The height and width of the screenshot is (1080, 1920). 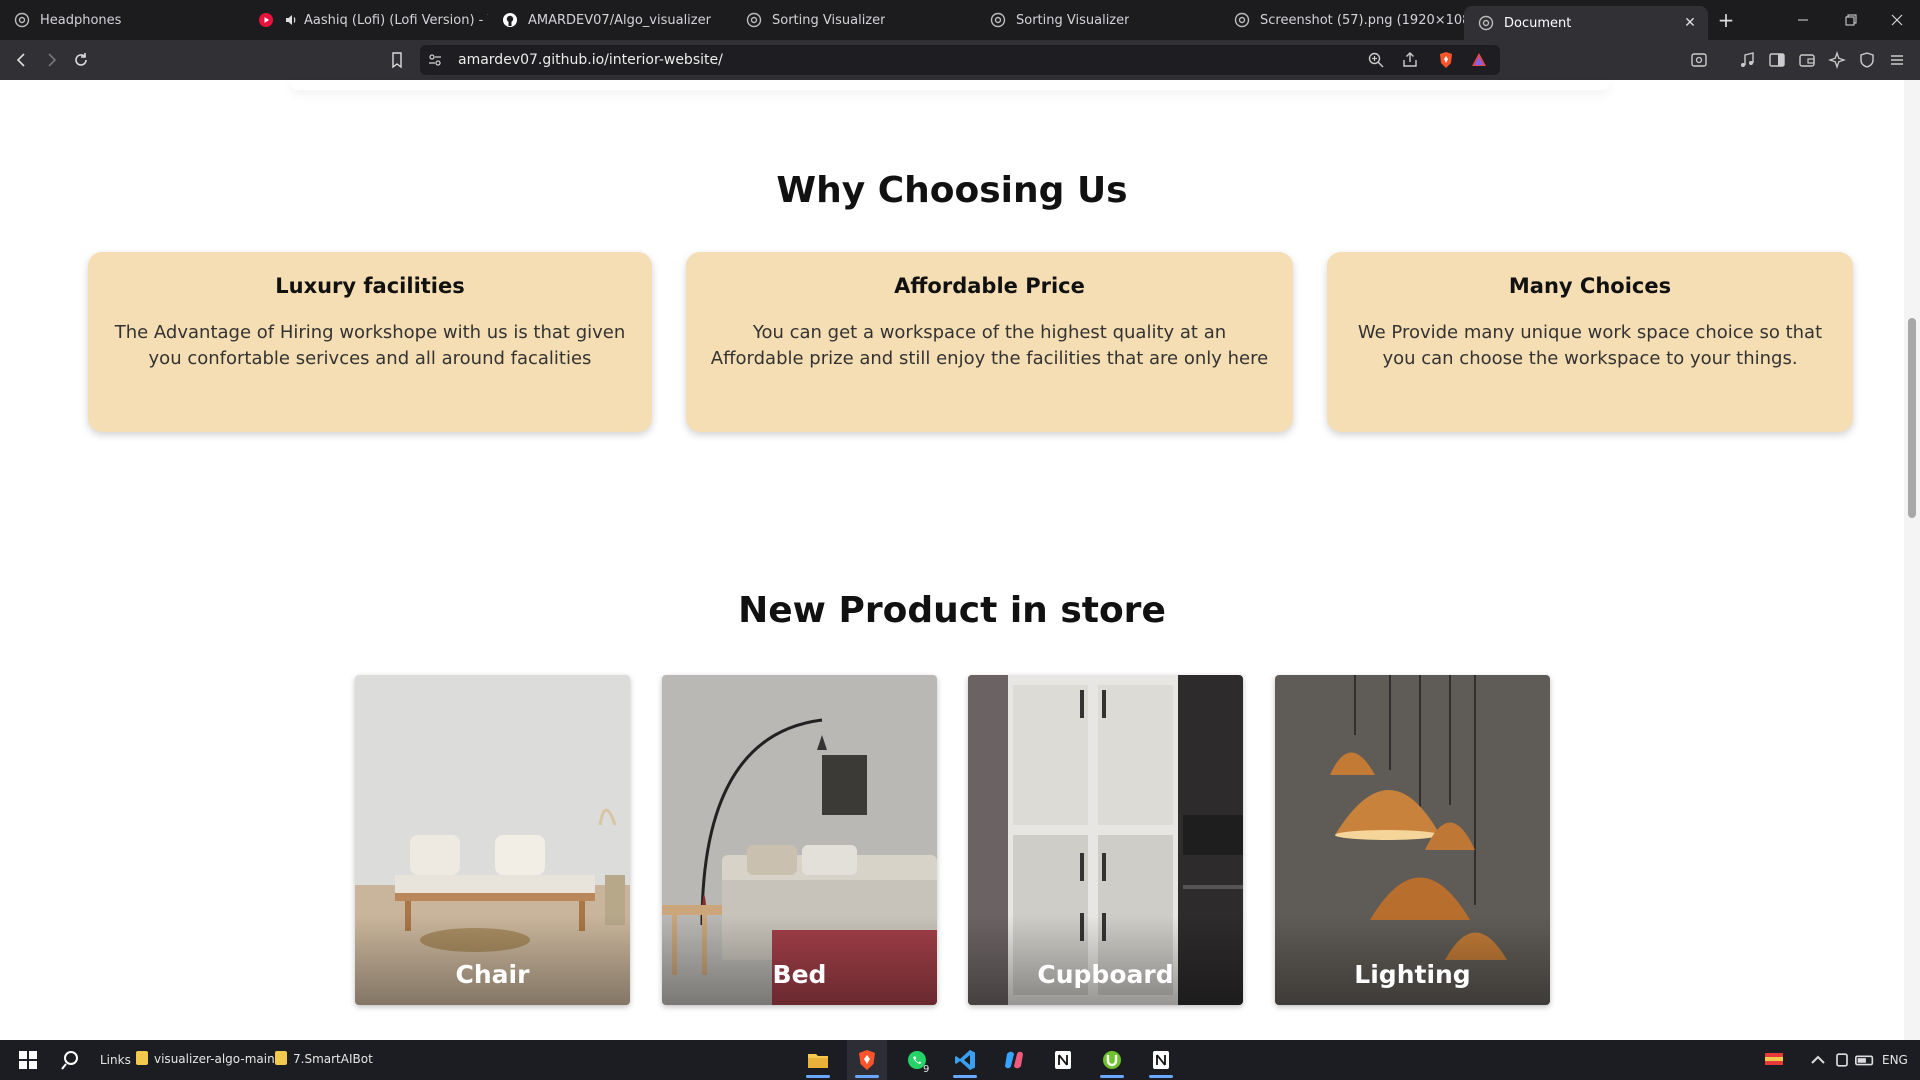 What do you see at coordinates (1112, 1060) in the screenshot?
I see `utorrent-icon` at bounding box center [1112, 1060].